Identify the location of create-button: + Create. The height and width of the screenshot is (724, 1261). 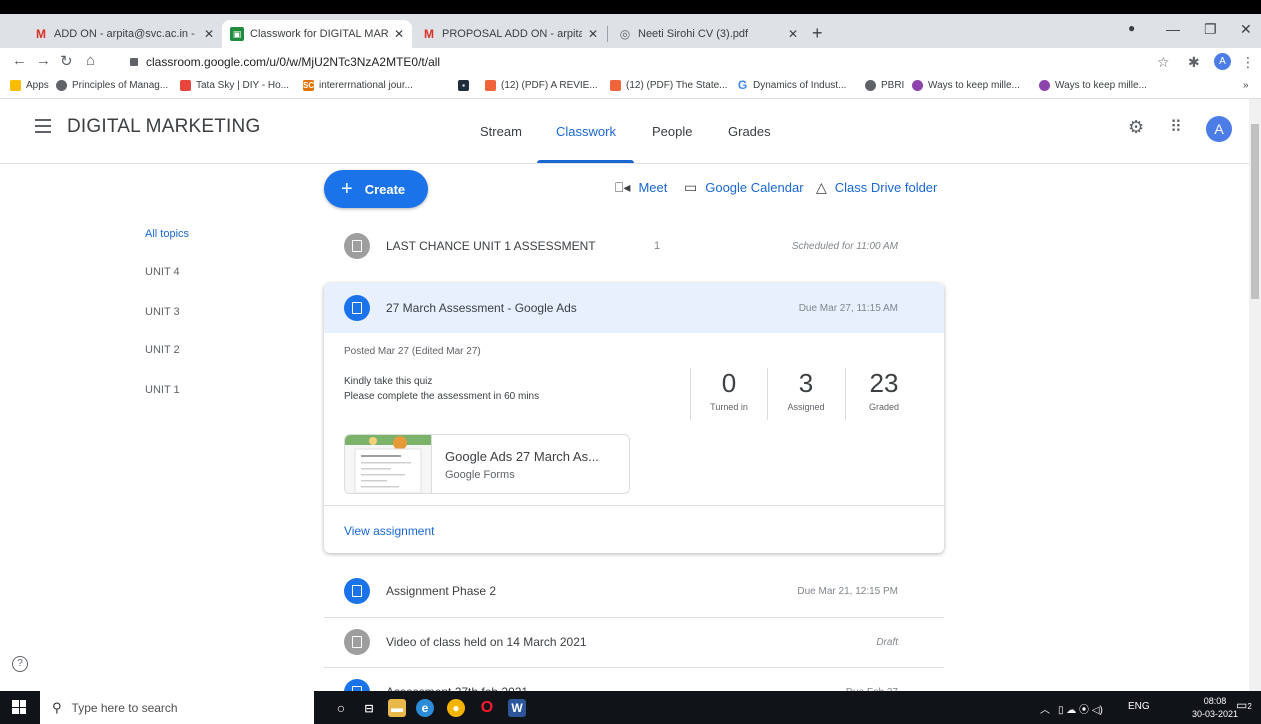
(376, 189).